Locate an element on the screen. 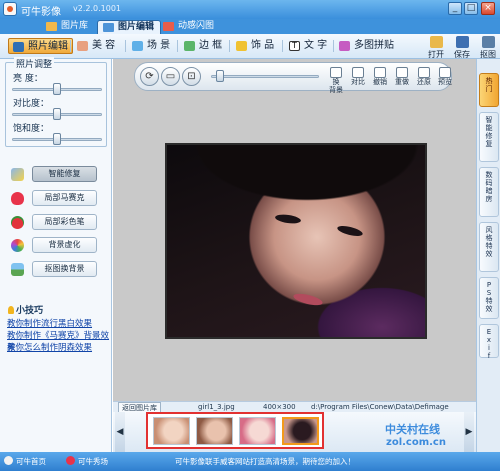  photo-adjust-legend: 照片调整 is located at coordinates (34, 63).